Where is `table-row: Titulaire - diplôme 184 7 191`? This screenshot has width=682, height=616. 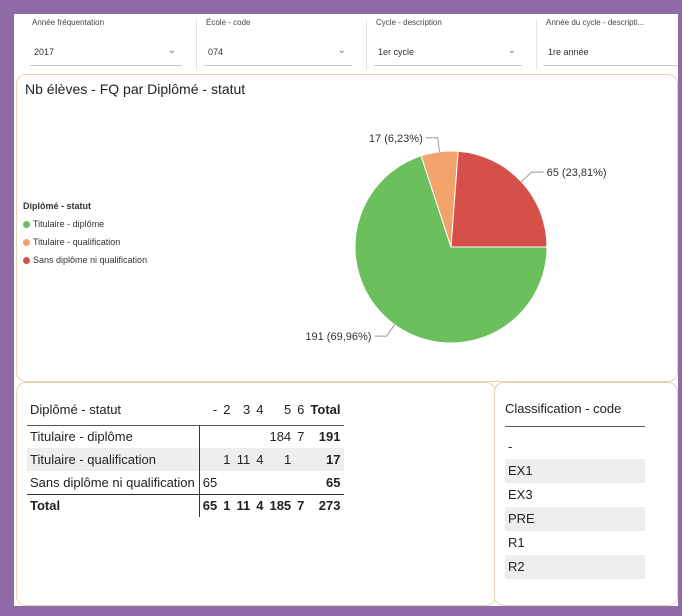
table-row: Titulaire - diplôme 184 7 191 is located at coordinates (185, 436).